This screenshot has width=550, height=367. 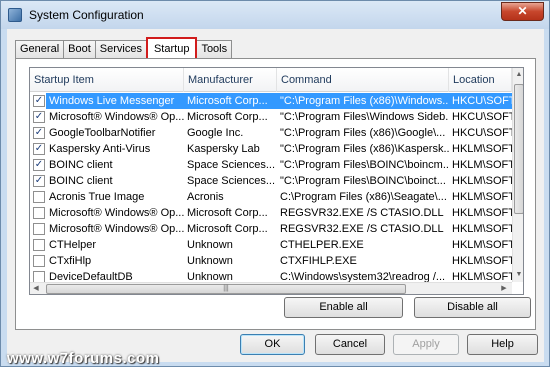 I want to click on cell-manufacturer: Acronis, so click(x=205, y=197).